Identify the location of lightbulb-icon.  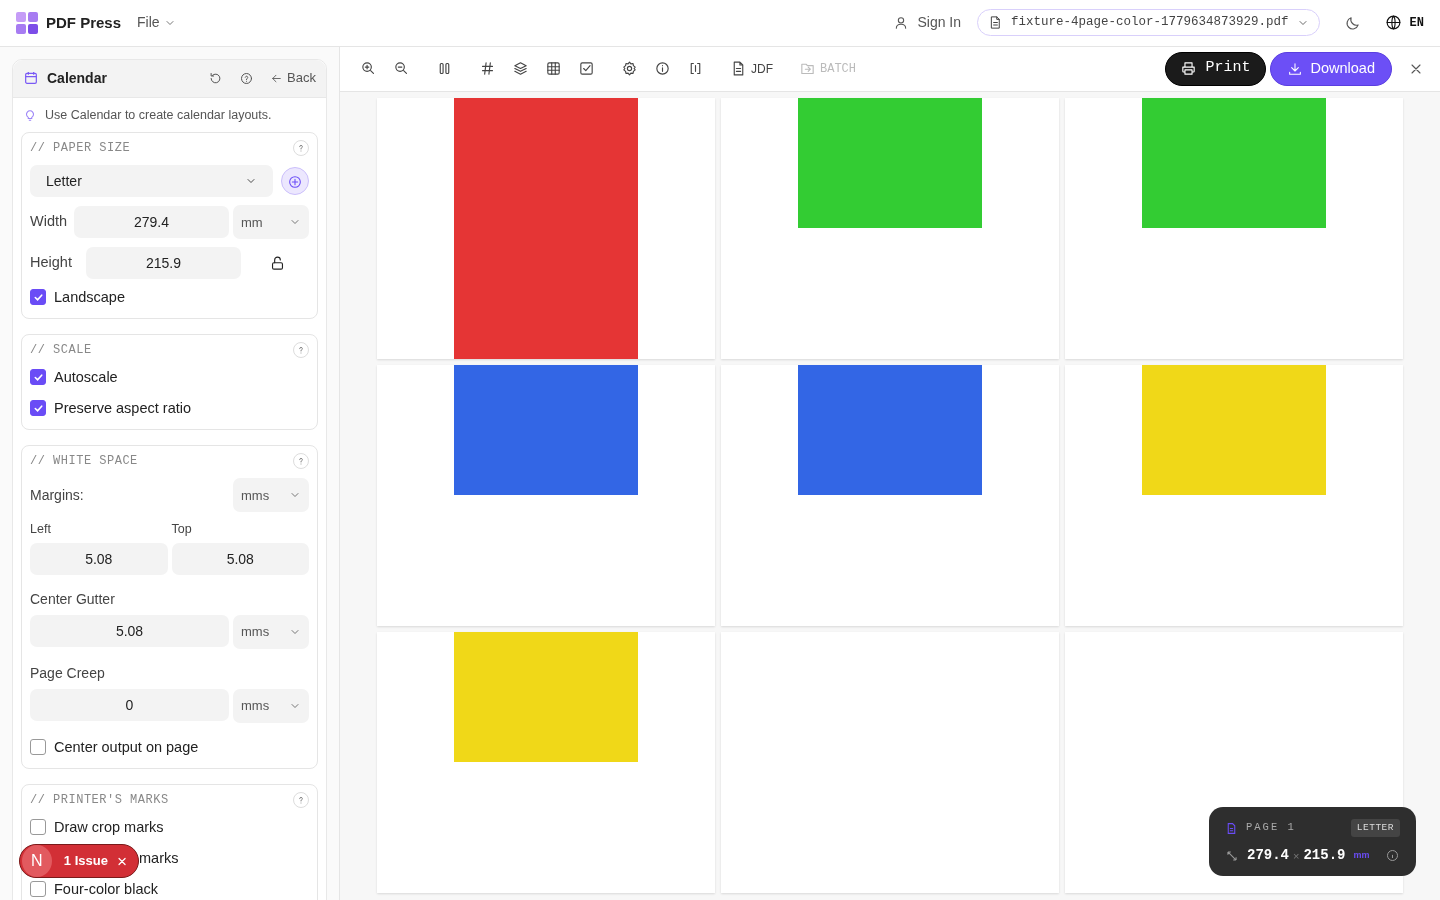
(30, 114).